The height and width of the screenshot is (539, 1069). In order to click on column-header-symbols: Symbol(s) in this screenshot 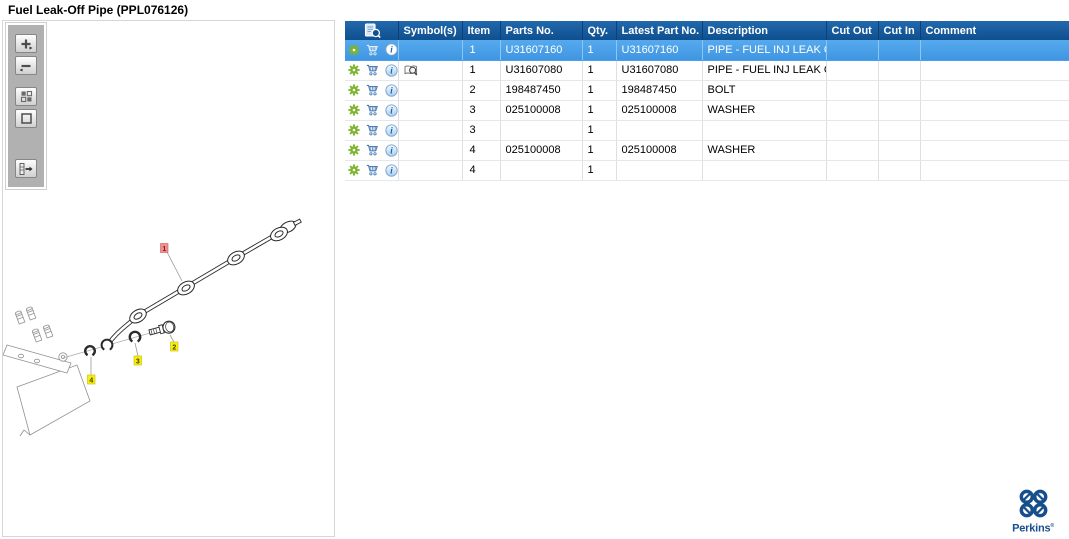, I will do `click(430, 30)`.